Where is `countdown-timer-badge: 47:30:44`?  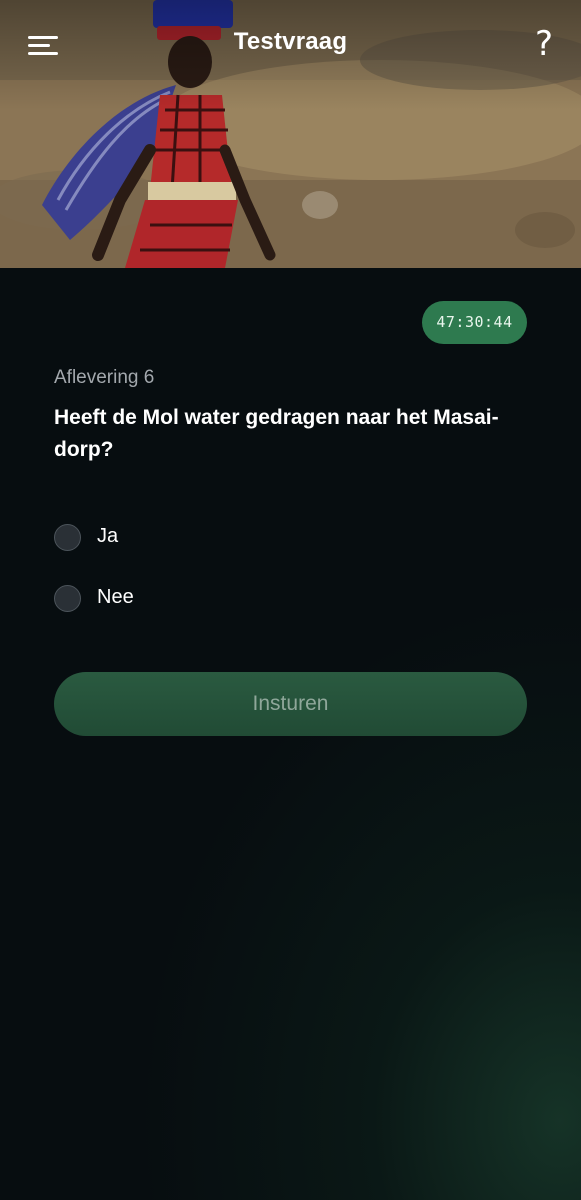 countdown-timer-badge: 47:30:44 is located at coordinates (474, 322).